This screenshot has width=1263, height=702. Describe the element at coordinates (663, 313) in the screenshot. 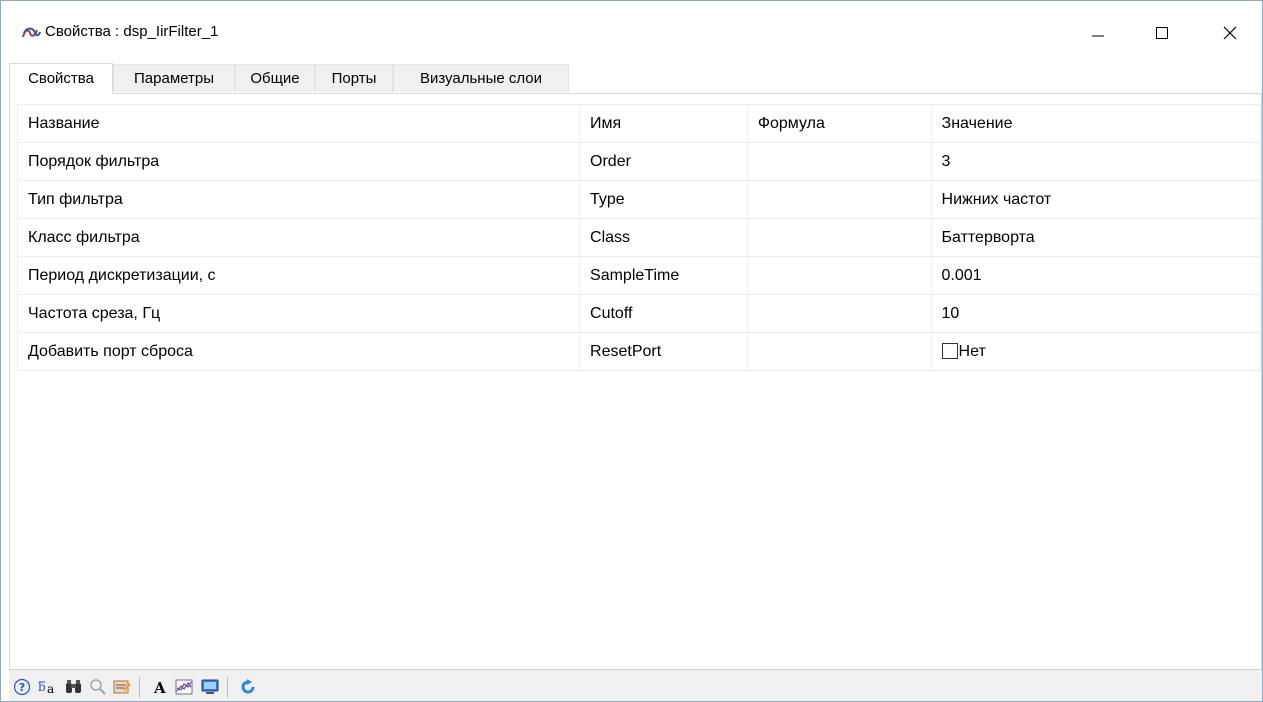

I see `cell-id: Cutoff` at that location.